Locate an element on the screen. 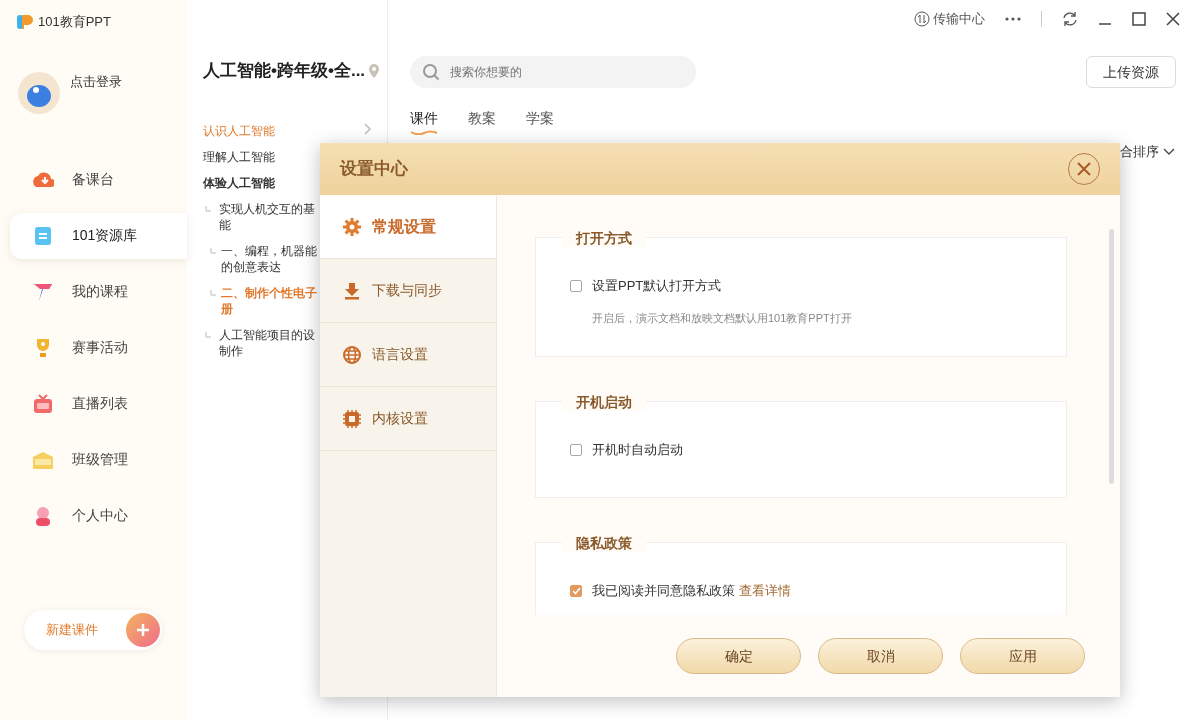 This screenshot has height=720, width=1200. upload-button: 上传资源 is located at coordinates (1131, 72).